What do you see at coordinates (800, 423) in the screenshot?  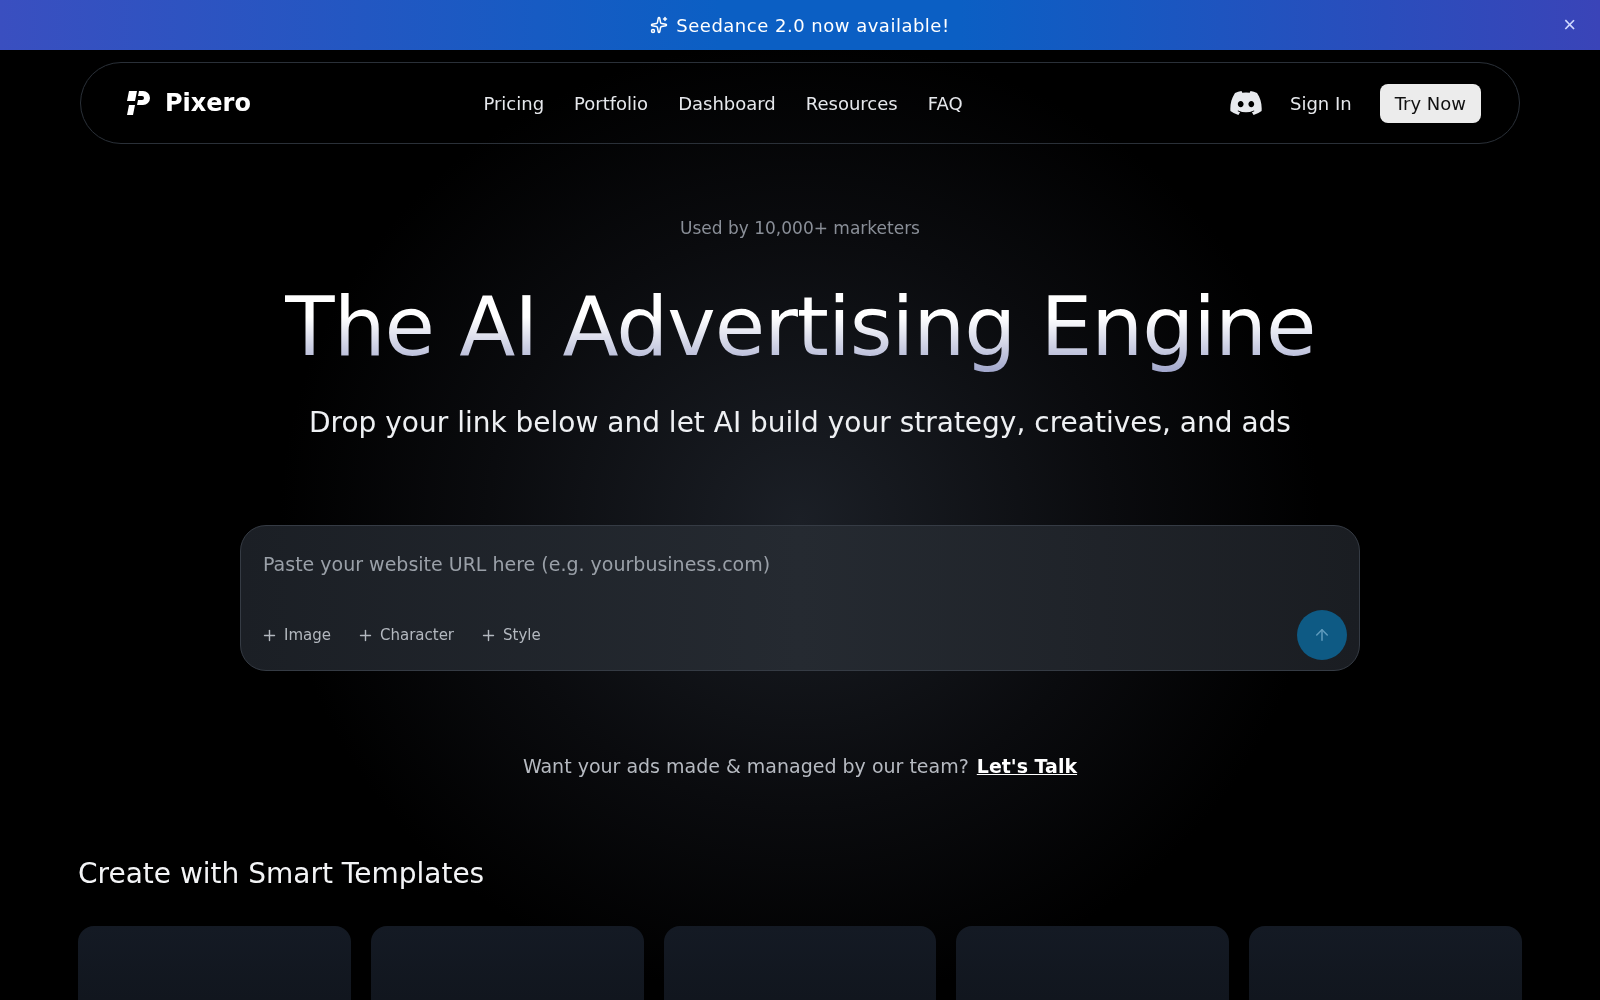 I see `hero-subtitle: Drop your link below and let AI build your strategy, creatives, and ads` at bounding box center [800, 423].